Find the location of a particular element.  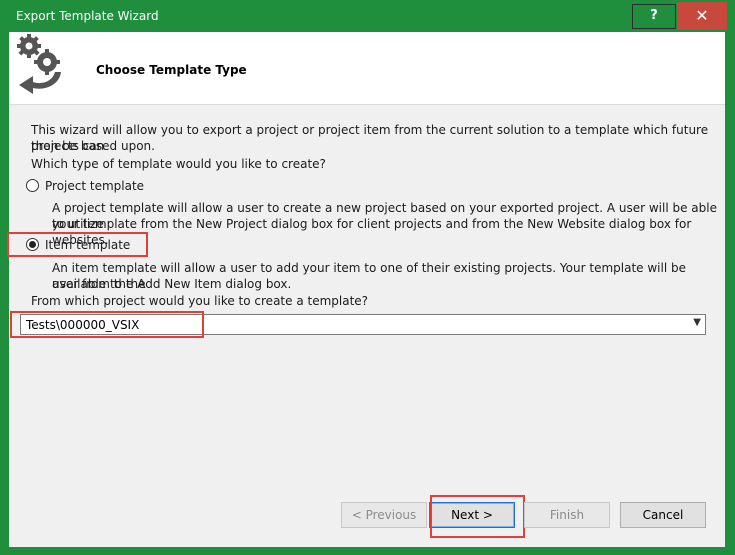

chevron-down-icon: ▼ is located at coordinates (697, 322).